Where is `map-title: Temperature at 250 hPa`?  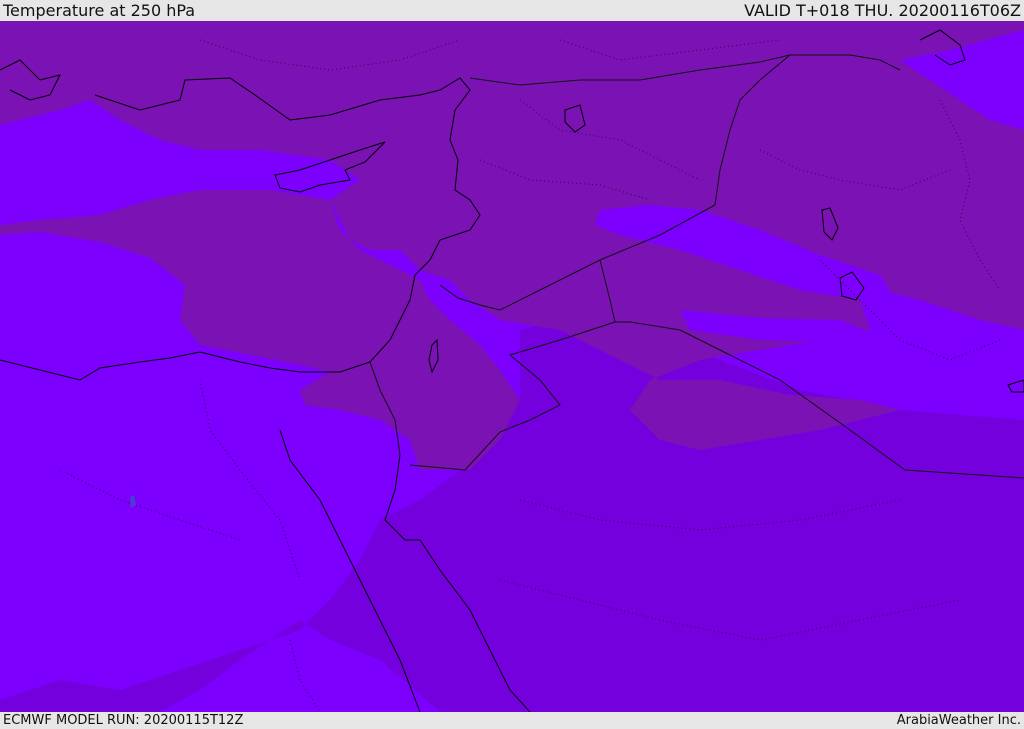 map-title: Temperature at 250 hPa is located at coordinates (99, 10).